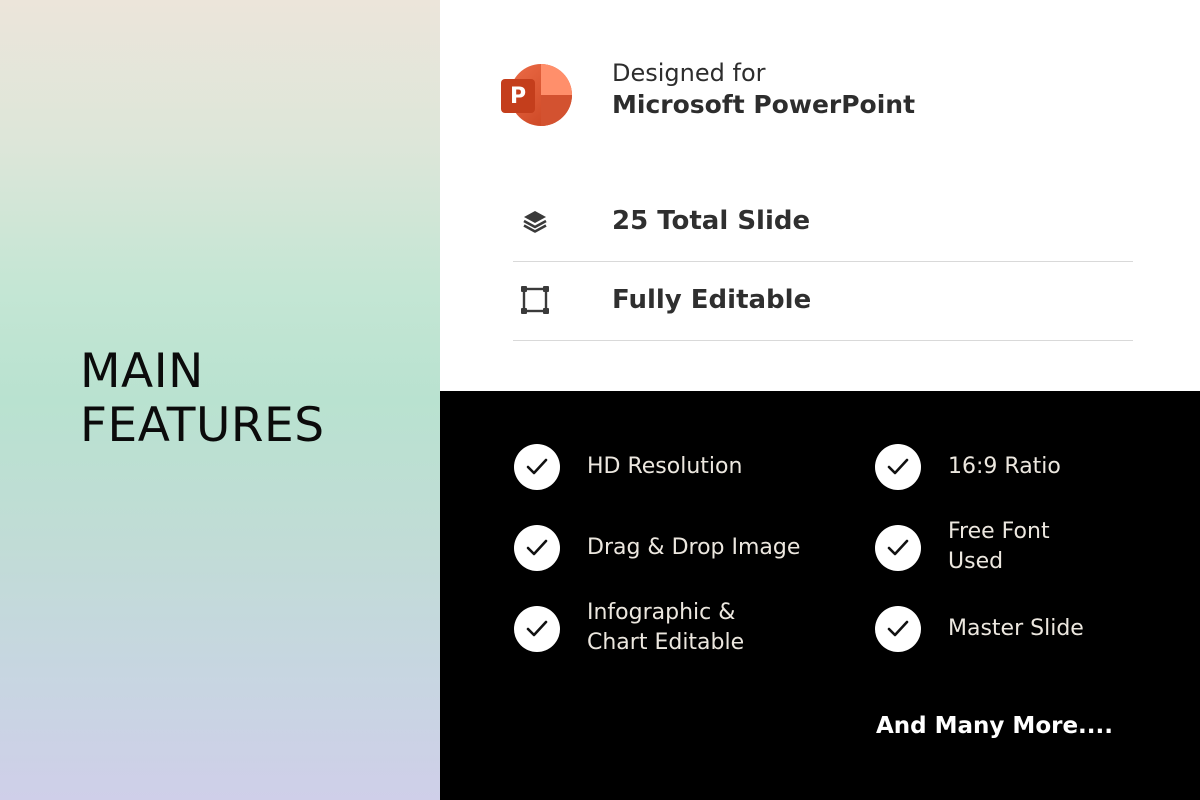 This screenshot has height=800, width=1200. What do you see at coordinates (764, 104) in the screenshot?
I see `app-name: Microsoft PowerPoint` at bounding box center [764, 104].